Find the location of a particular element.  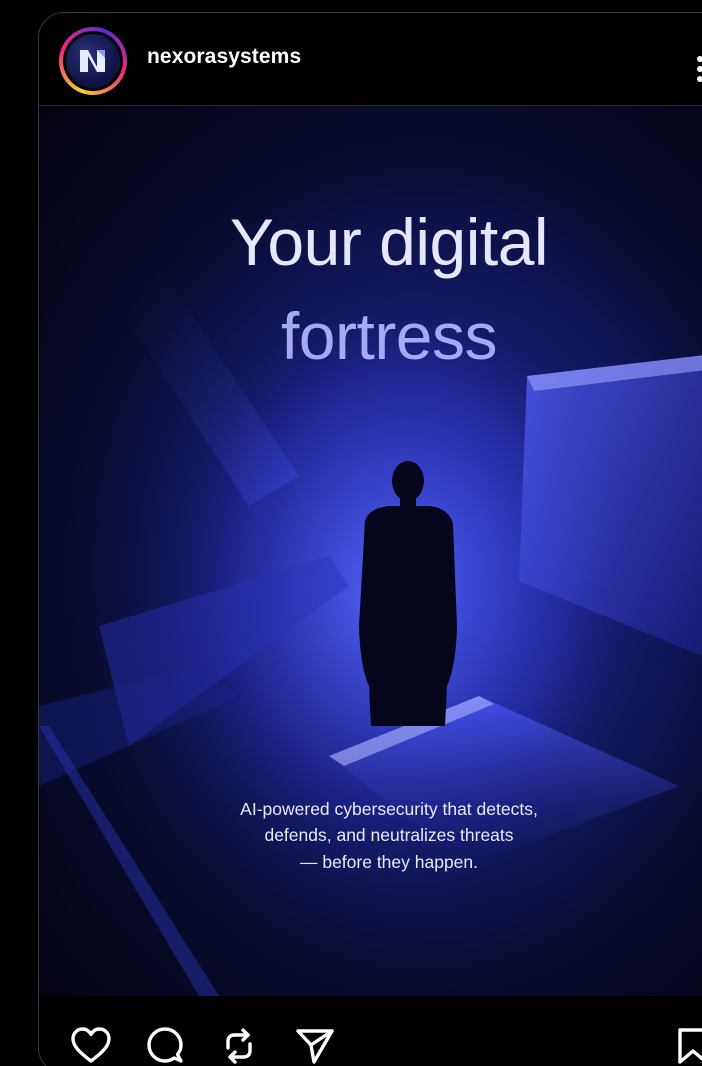

nexora-logo-icon is located at coordinates (93, 61).